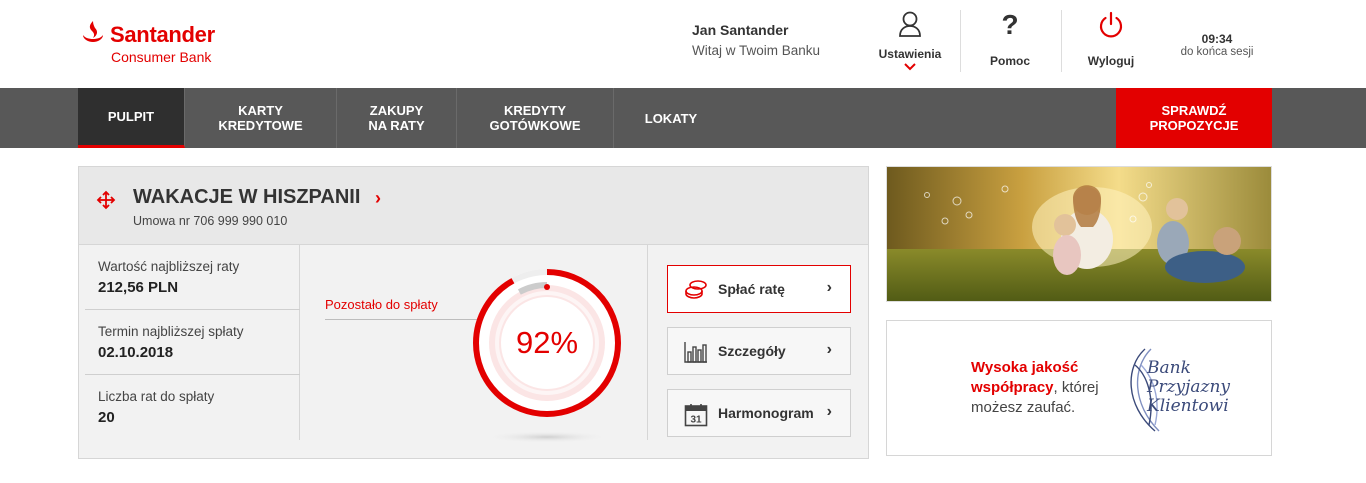  What do you see at coordinates (910, 67) in the screenshot?
I see `chevron-down-icon` at bounding box center [910, 67].